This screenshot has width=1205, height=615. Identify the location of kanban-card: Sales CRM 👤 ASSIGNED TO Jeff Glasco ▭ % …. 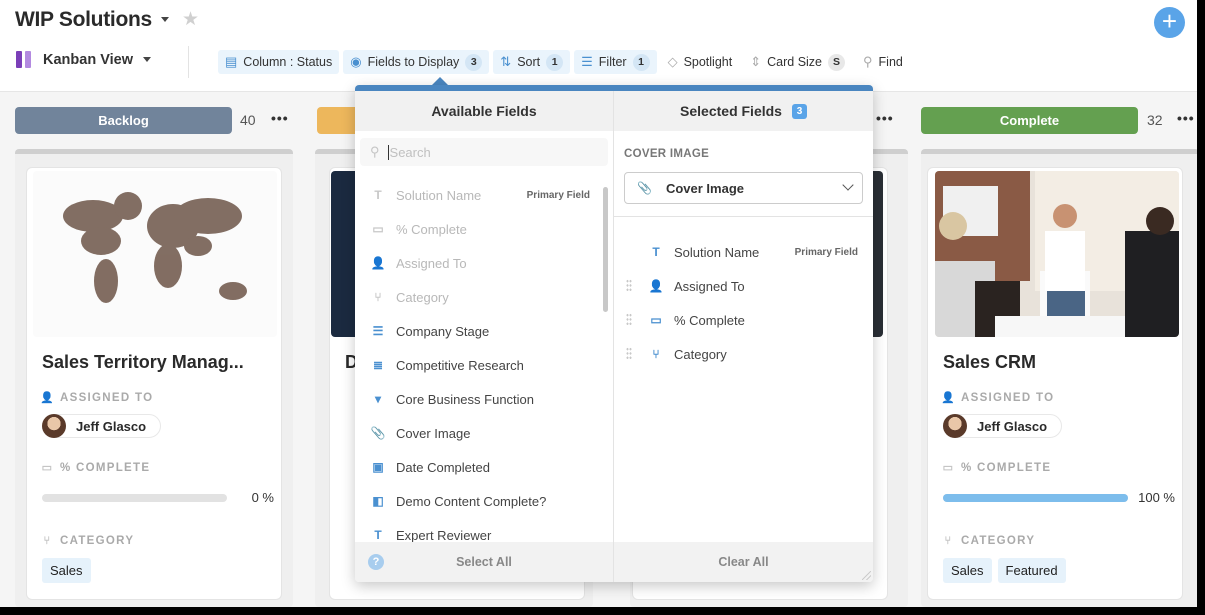
(1055, 383).